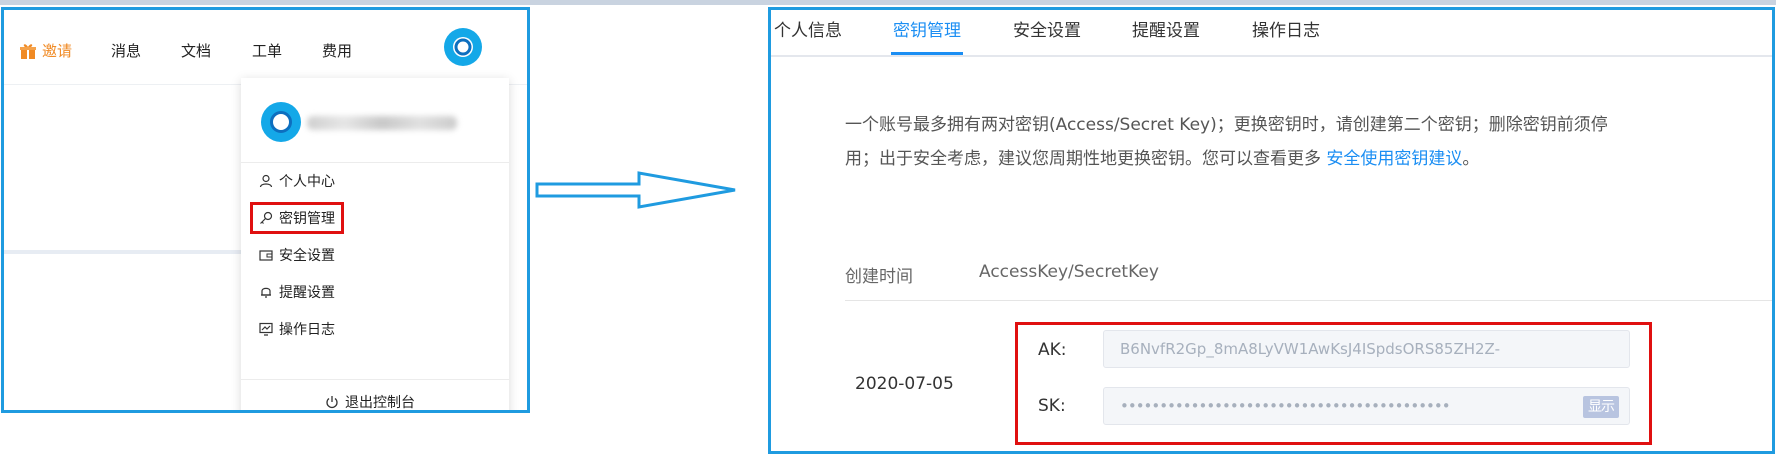  Describe the element at coordinates (808, 28) in the screenshot. I see `tab-profile: 个人信息` at that location.